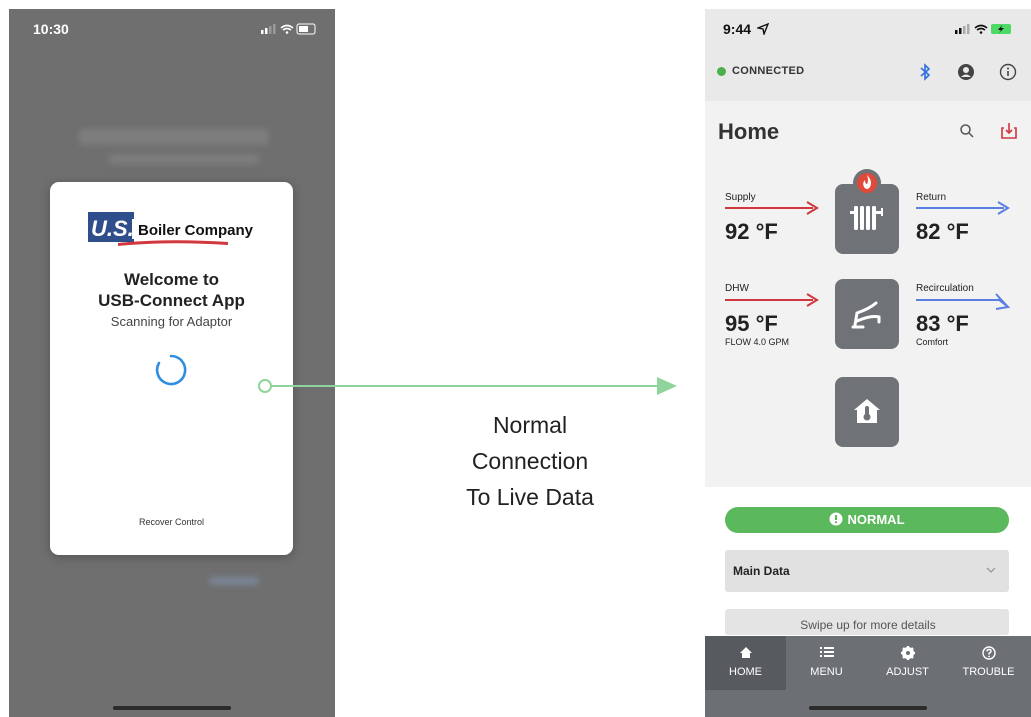  Describe the element at coordinates (867, 411) in the screenshot. I see `house-thermometer-icon` at that location.